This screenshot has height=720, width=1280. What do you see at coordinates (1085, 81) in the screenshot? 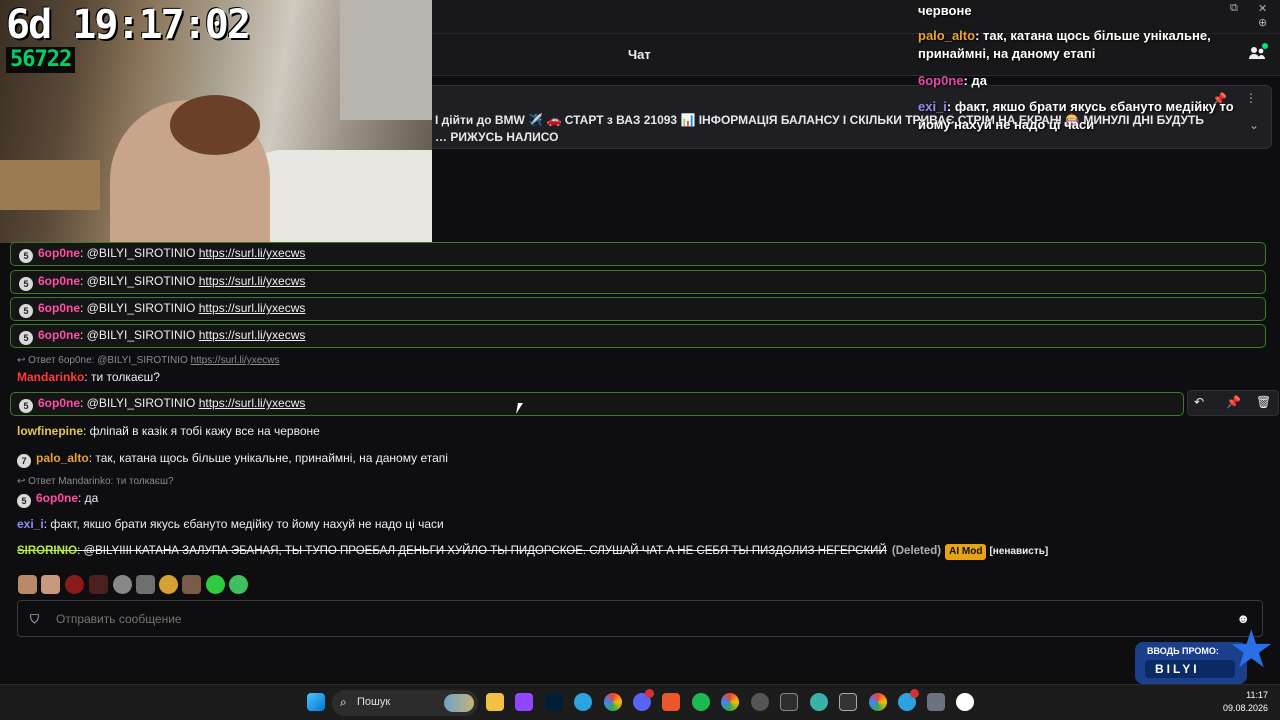
I see `overlay-line: 6op0ne: да` at bounding box center [1085, 81].